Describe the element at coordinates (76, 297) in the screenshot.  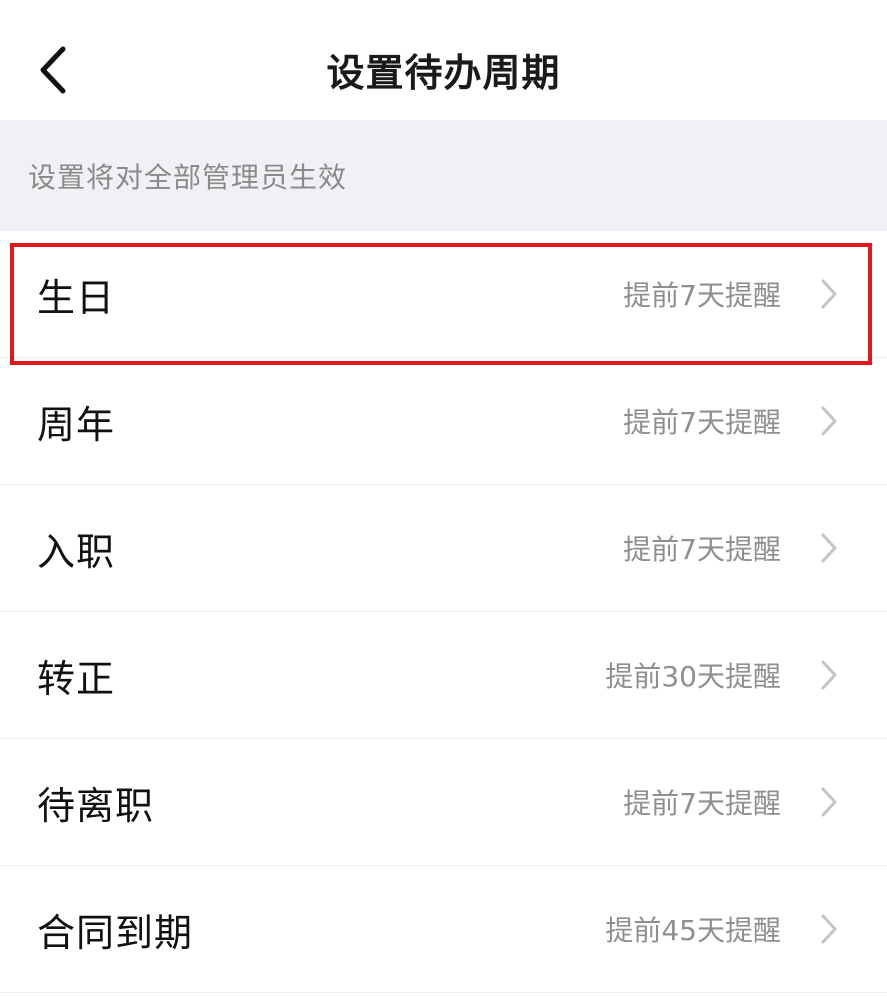
I see `item-label: 生日` at that location.